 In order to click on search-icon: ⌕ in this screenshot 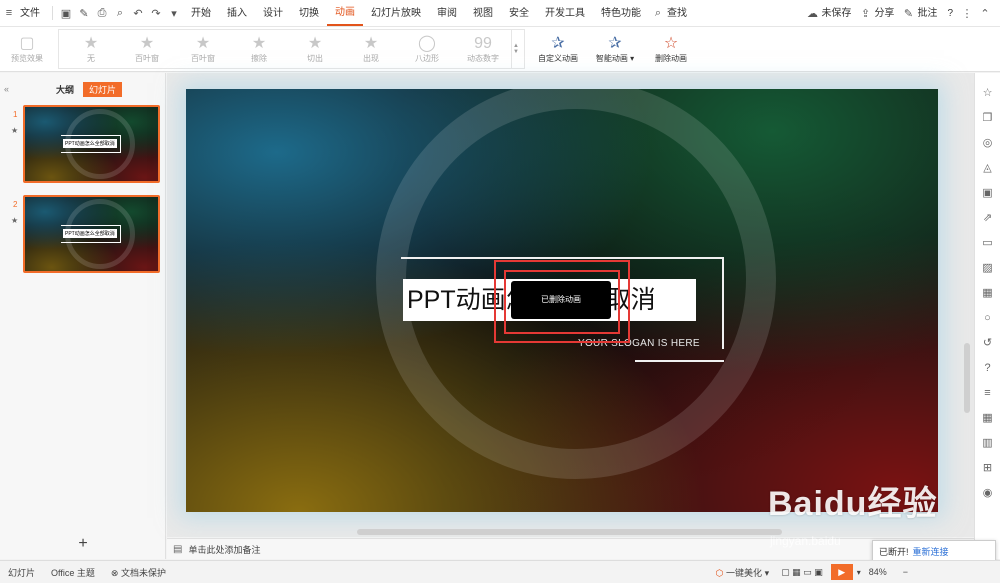, I will do `click(658, 13)`.